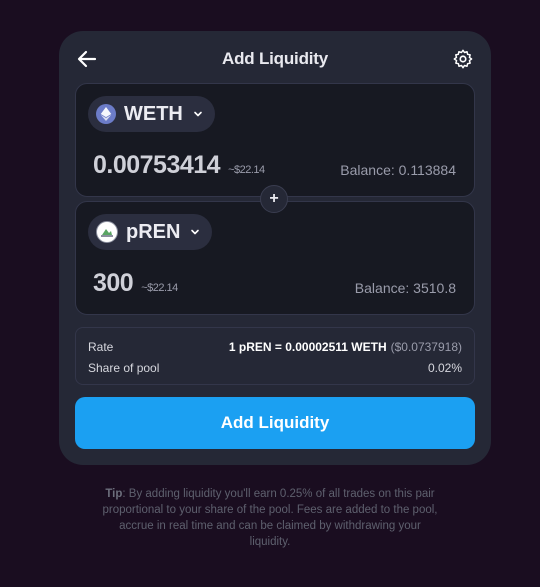 Image resolution: width=540 pixels, height=587 pixels. I want to click on token-a-symbol: WETH, so click(153, 113).